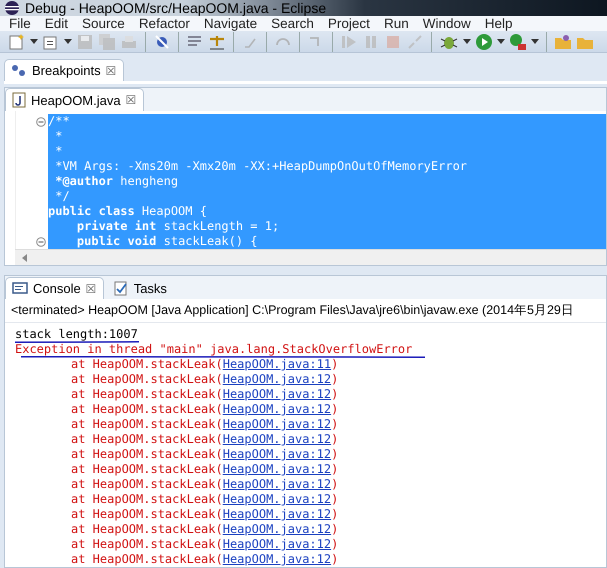 This screenshot has width=607, height=568. Describe the element at coordinates (120, 288) in the screenshot. I see `clipboard-check-icon` at that location.